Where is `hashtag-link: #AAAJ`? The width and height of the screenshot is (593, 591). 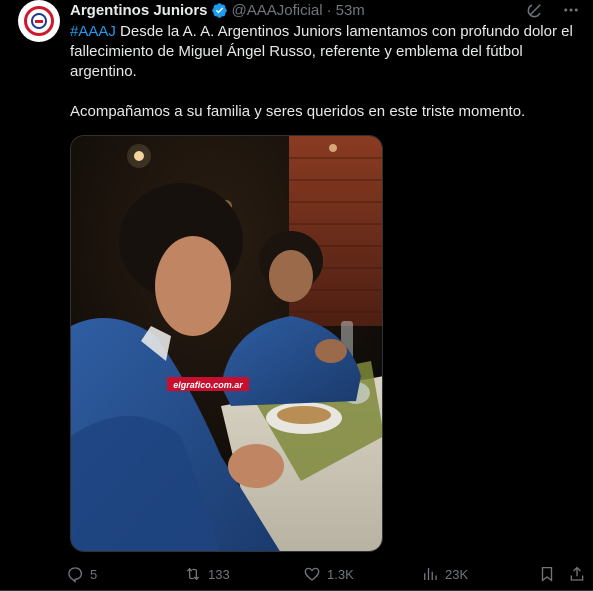 hashtag-link: #AAAJ is located at coordinates (93, 31).